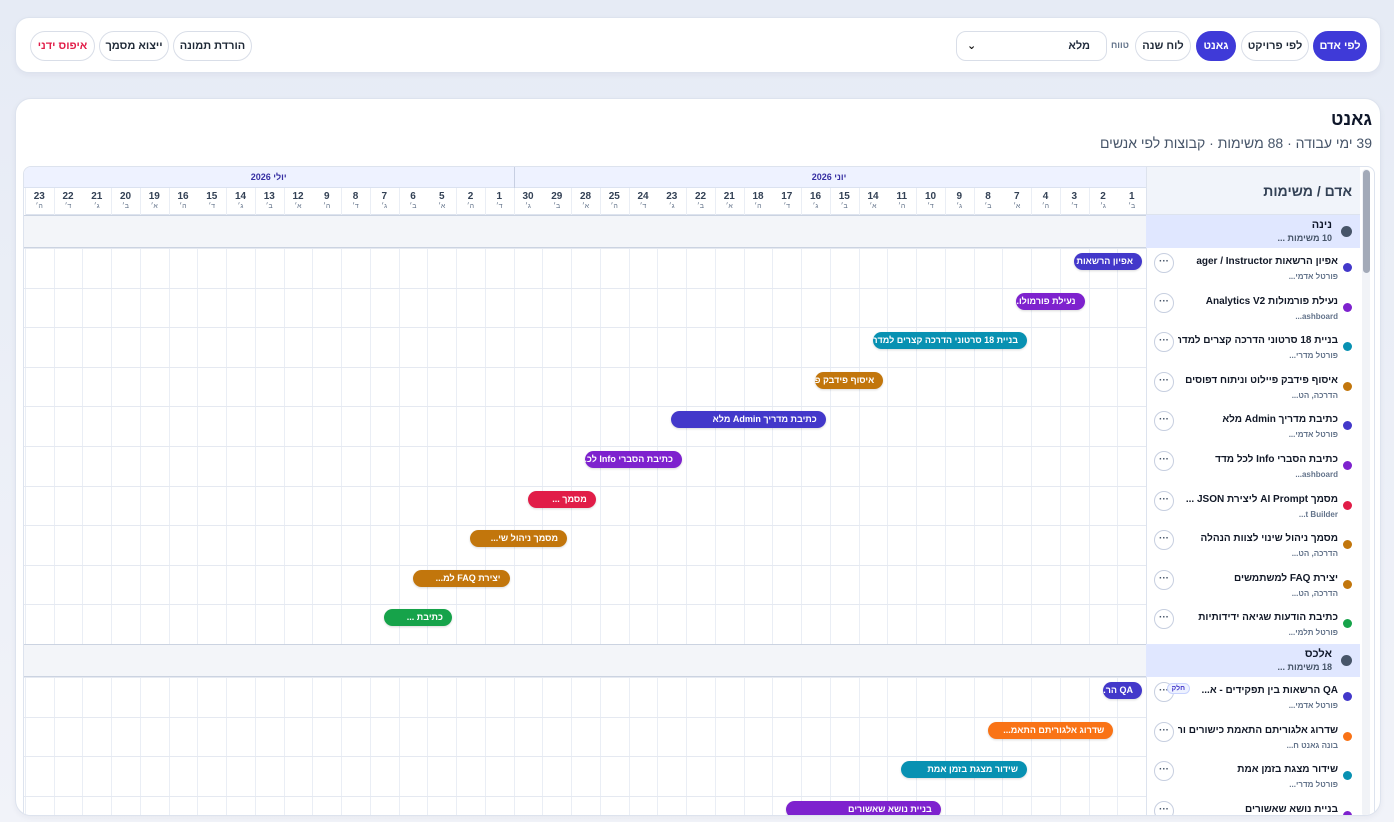 The width and height of the screenshot is (1394, 822). Describe the element at coordinates (949, 341) in the screenshot. I see `task-bar: בניית 18 סרטוני הדרכה קצרים למדריכות` at that location.